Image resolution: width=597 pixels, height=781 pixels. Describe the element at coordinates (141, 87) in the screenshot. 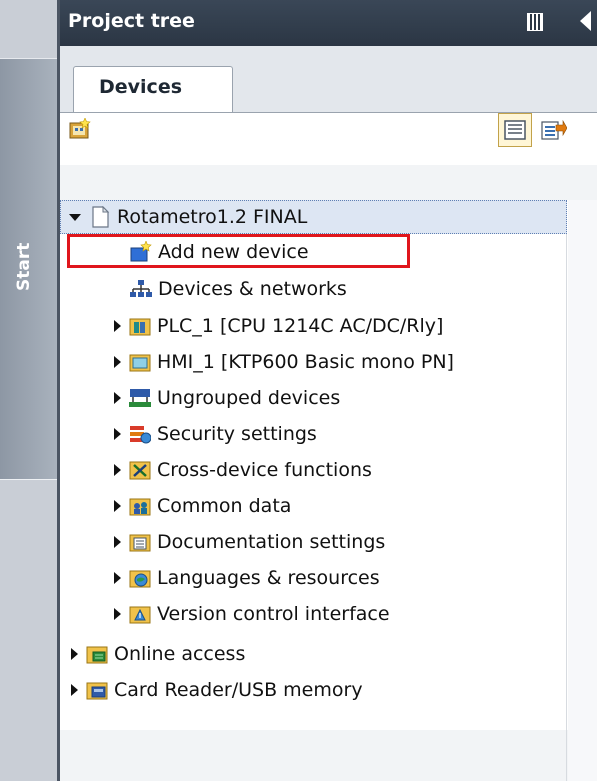

I see `tab-devices-label: Devices` at that location.